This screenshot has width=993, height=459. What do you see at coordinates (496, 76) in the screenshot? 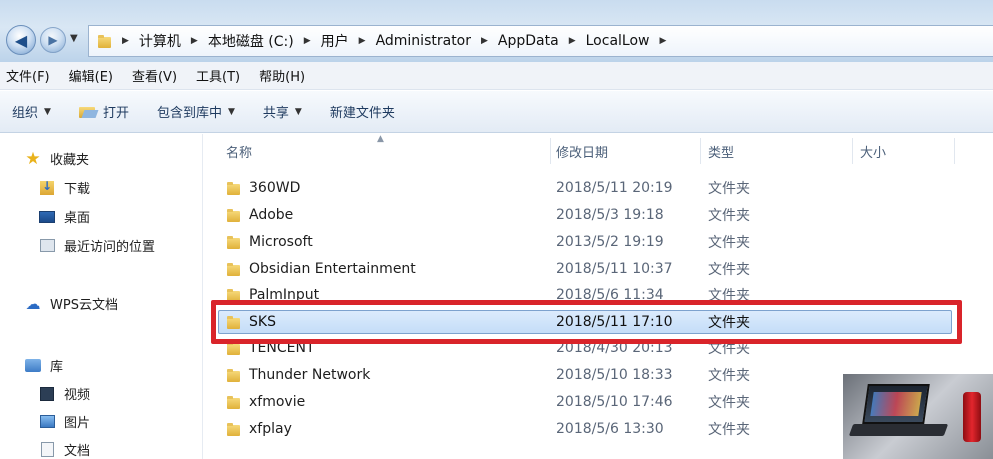
I see `menu-bar: 文件(F) 编辑(E) 查看(V) 工具(T) 帮助(H)` at bounding box center [496, 76].